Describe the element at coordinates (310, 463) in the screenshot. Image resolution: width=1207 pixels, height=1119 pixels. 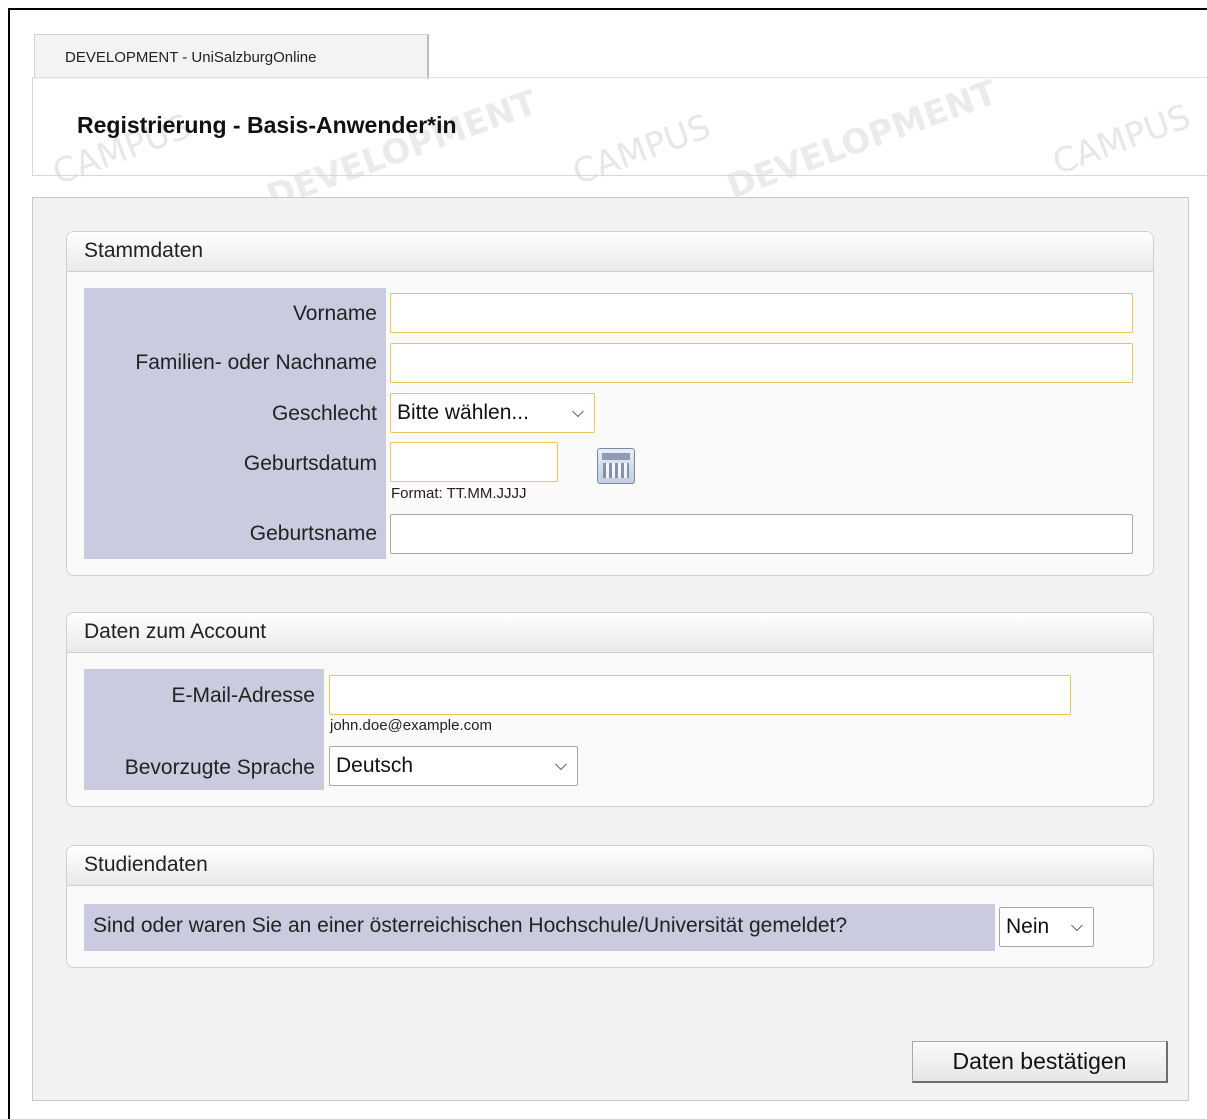
I see `geburtsdatum-label: Geburtsdatum` at that location.